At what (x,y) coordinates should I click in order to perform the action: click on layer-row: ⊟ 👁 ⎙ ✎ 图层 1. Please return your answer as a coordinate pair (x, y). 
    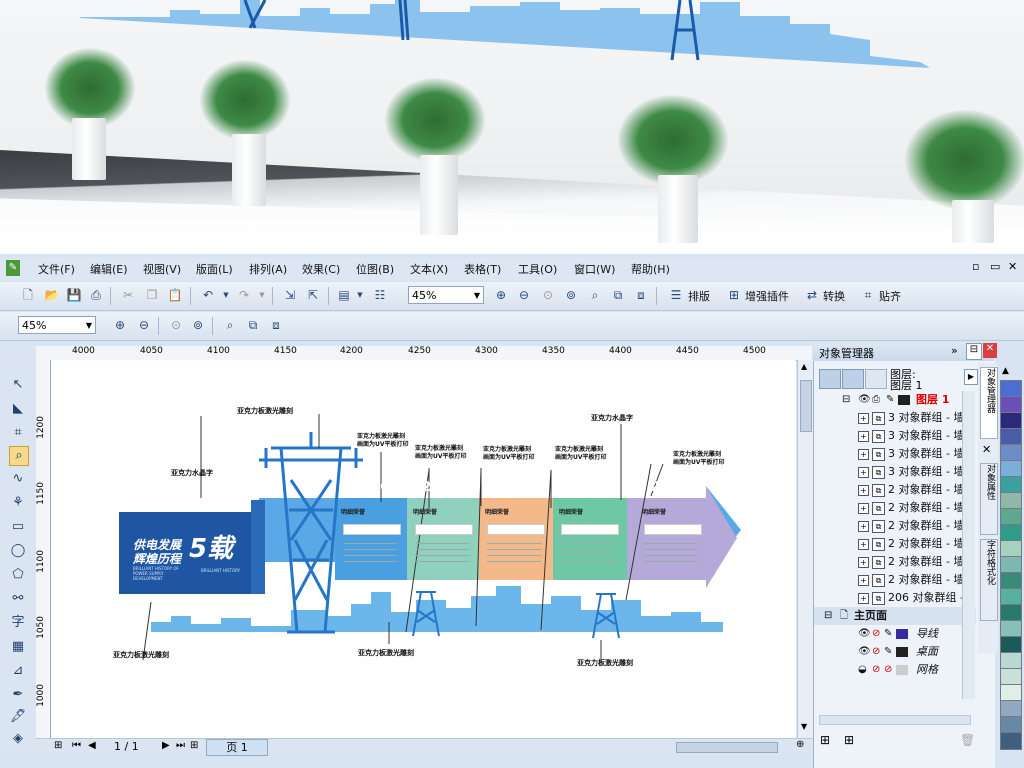
    Looking at the image, I should click on (895, 400).